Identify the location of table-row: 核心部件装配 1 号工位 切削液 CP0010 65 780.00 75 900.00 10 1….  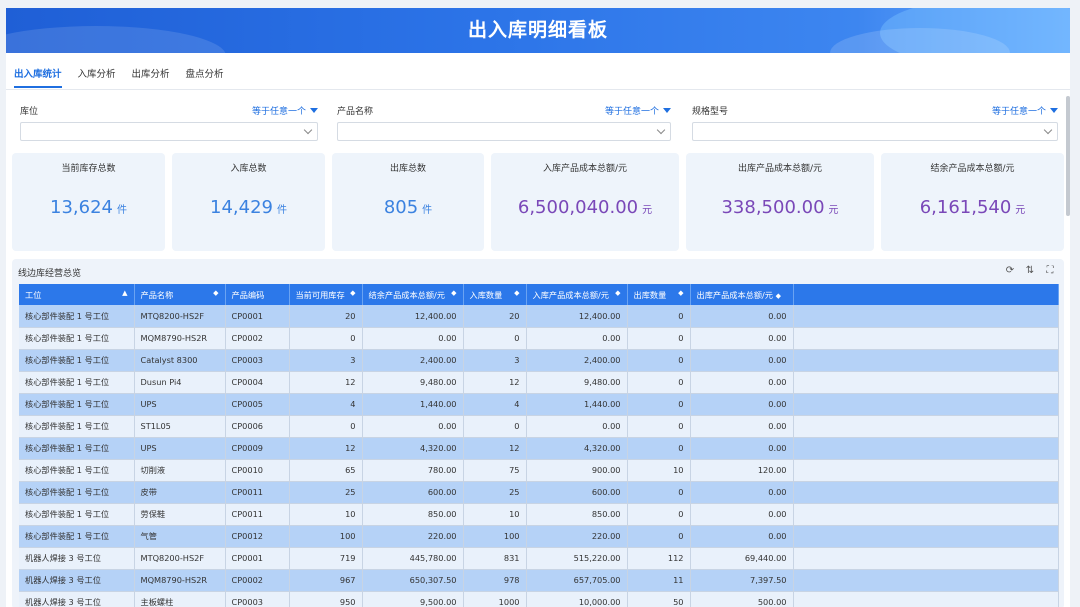
(539, 470).